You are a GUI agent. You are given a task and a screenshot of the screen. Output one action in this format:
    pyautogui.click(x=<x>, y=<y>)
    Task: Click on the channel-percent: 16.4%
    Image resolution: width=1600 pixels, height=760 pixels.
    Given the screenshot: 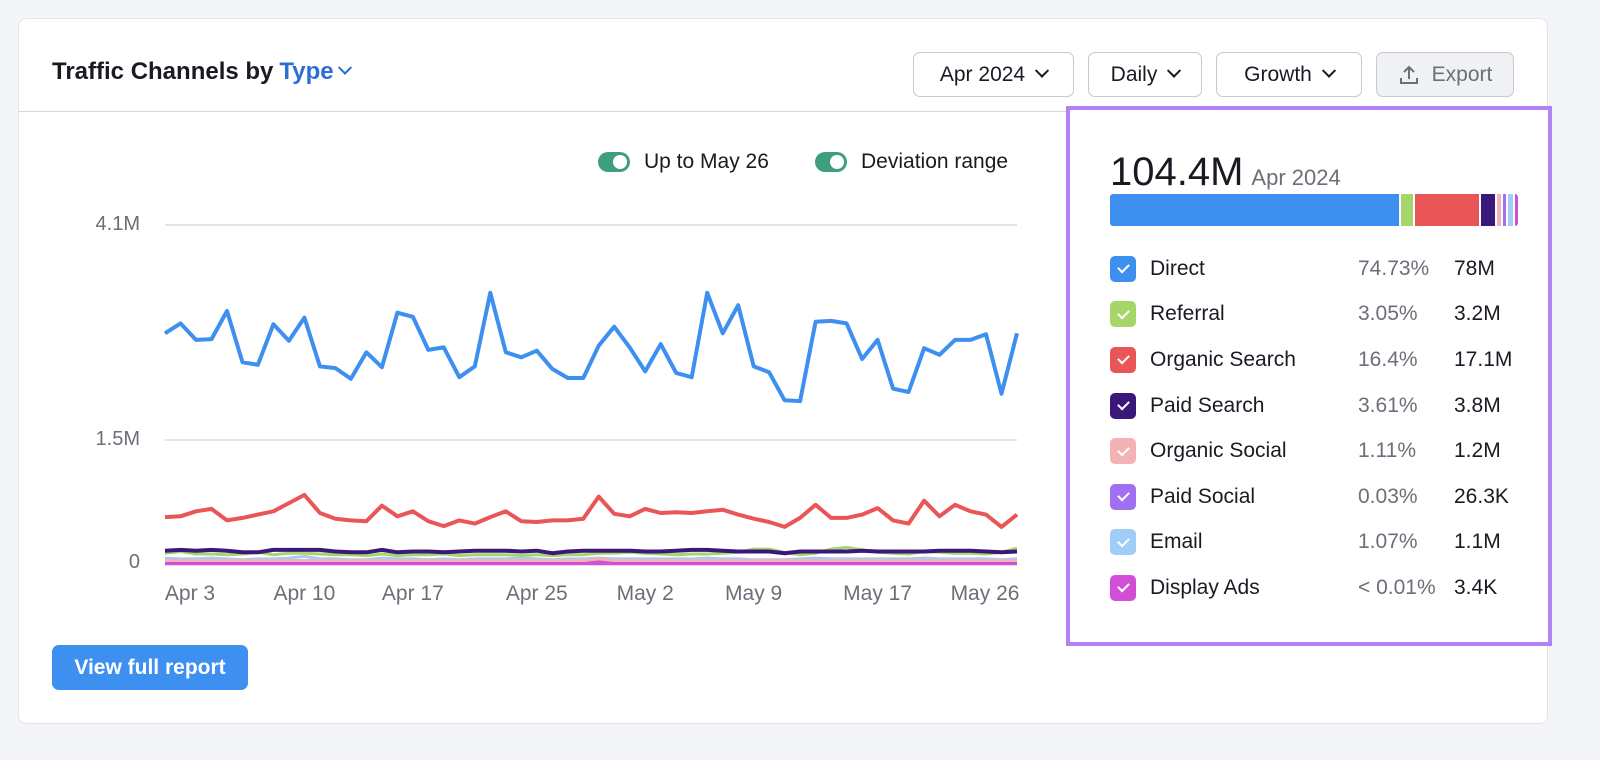 What is the action you would take?
    pyautogui.click(x=1388, y=359)
    